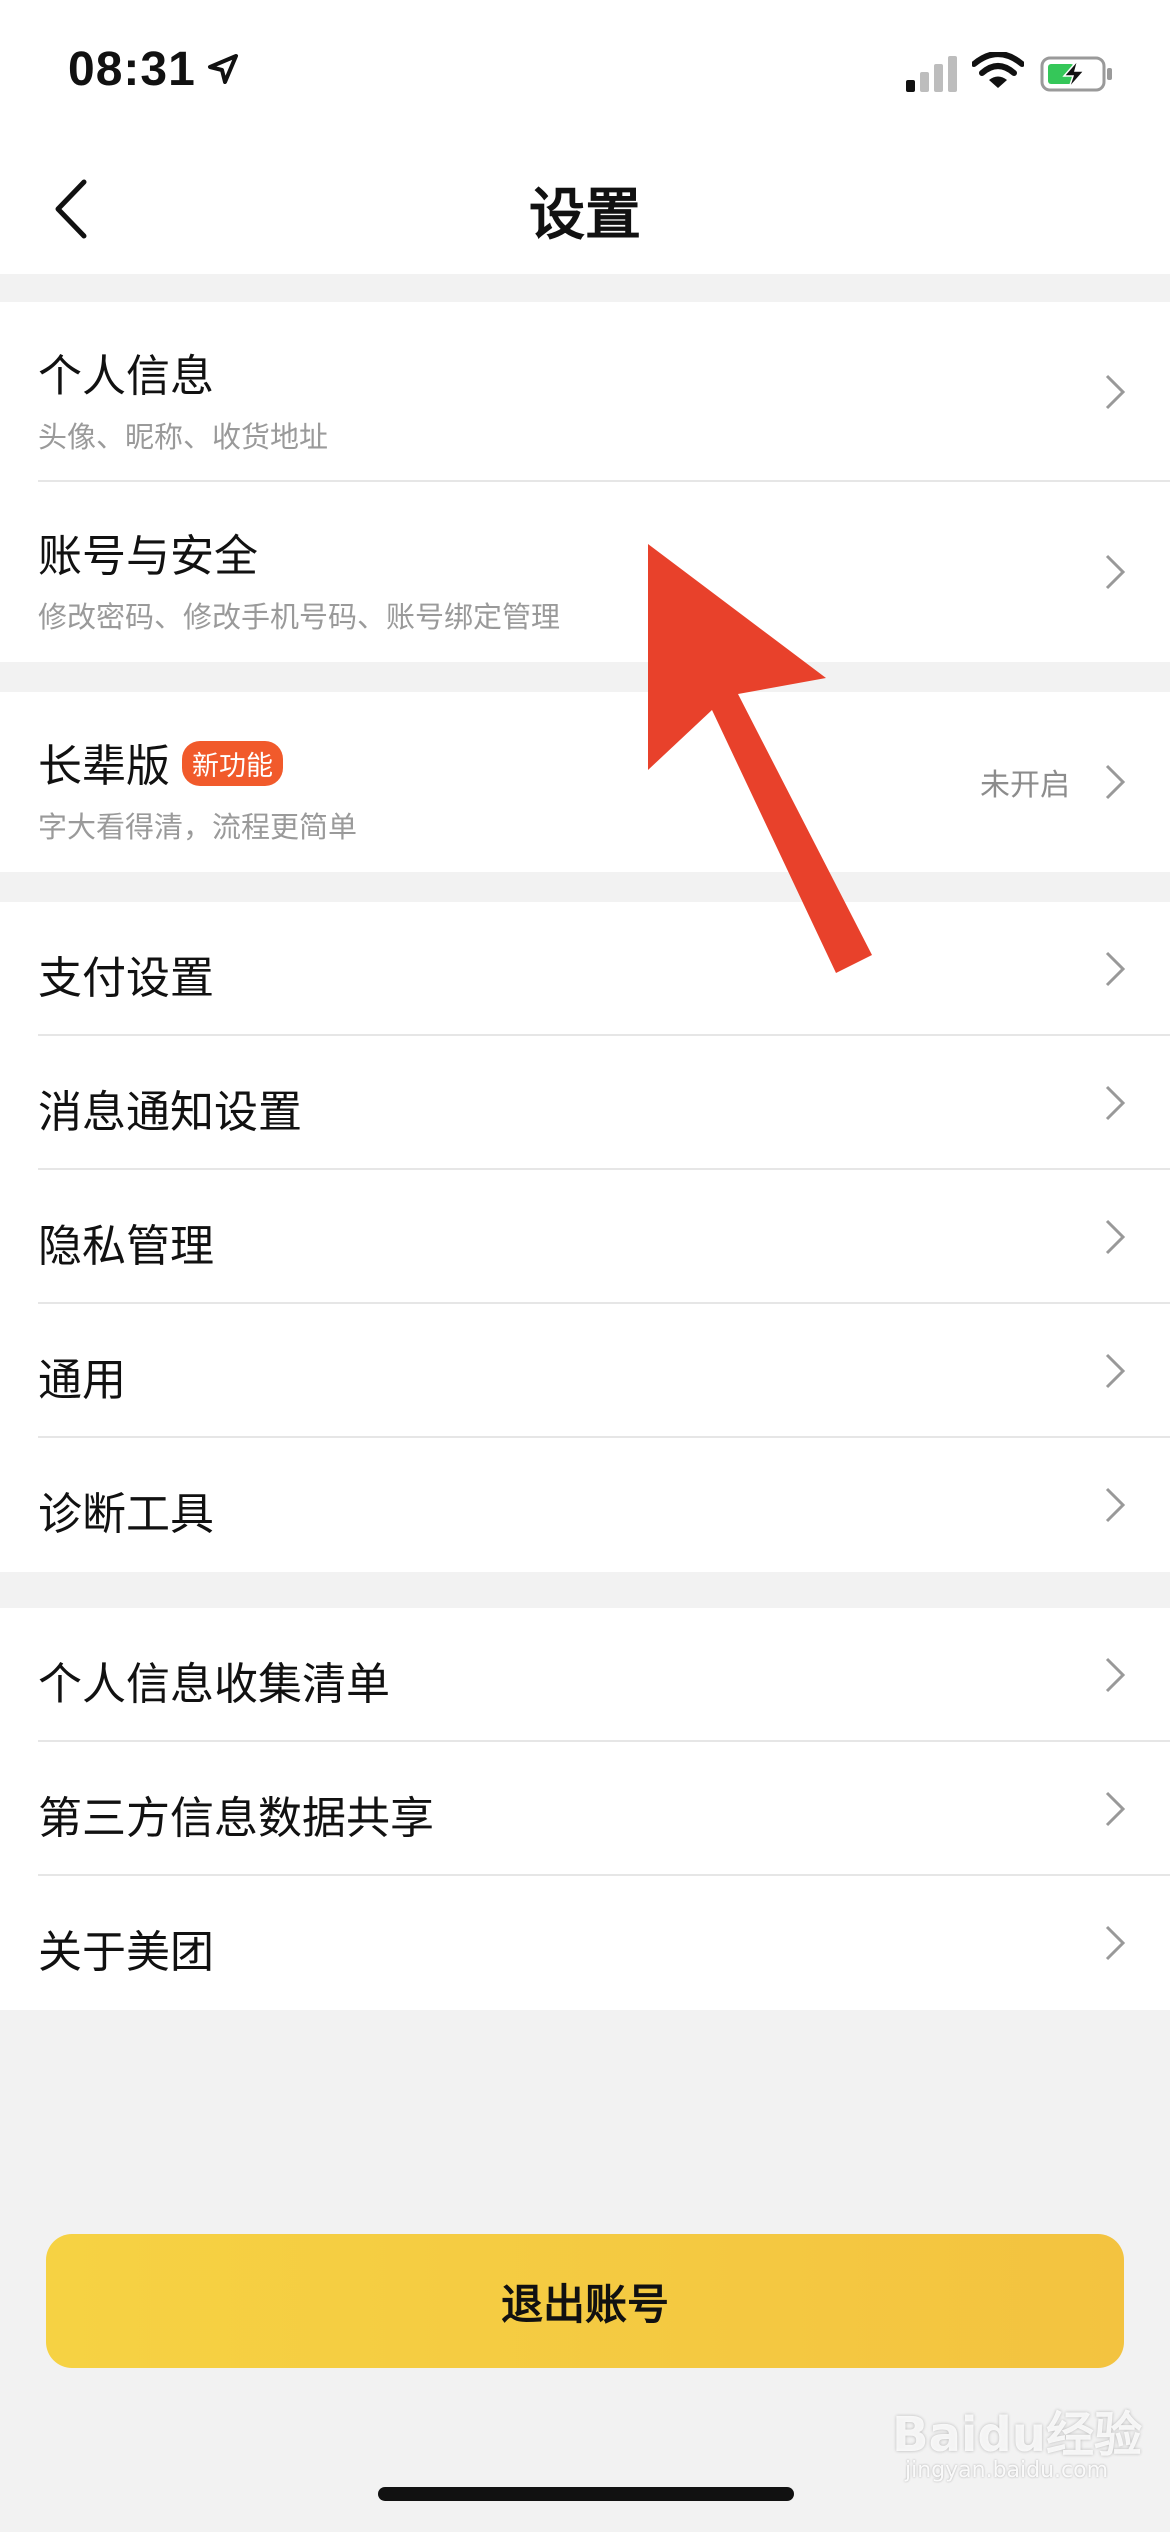 The width and height of the screenshot is (1170, 2532). What do you see at coordinates (586, 2494) in the screenshot?
I see `home-indicator` at bounding box center [586, 2494].